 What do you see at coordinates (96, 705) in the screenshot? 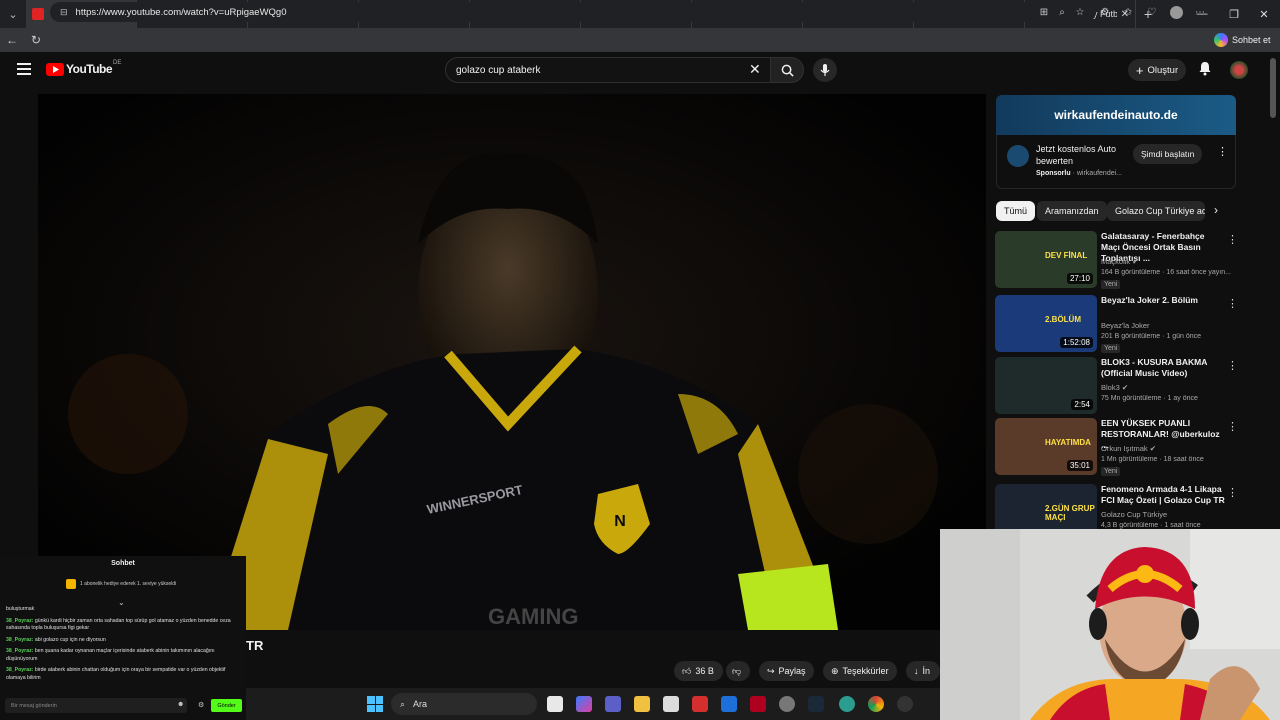
I see `chat-message-input: Bir mesaj gönderin` at bounding box center [96, 705].